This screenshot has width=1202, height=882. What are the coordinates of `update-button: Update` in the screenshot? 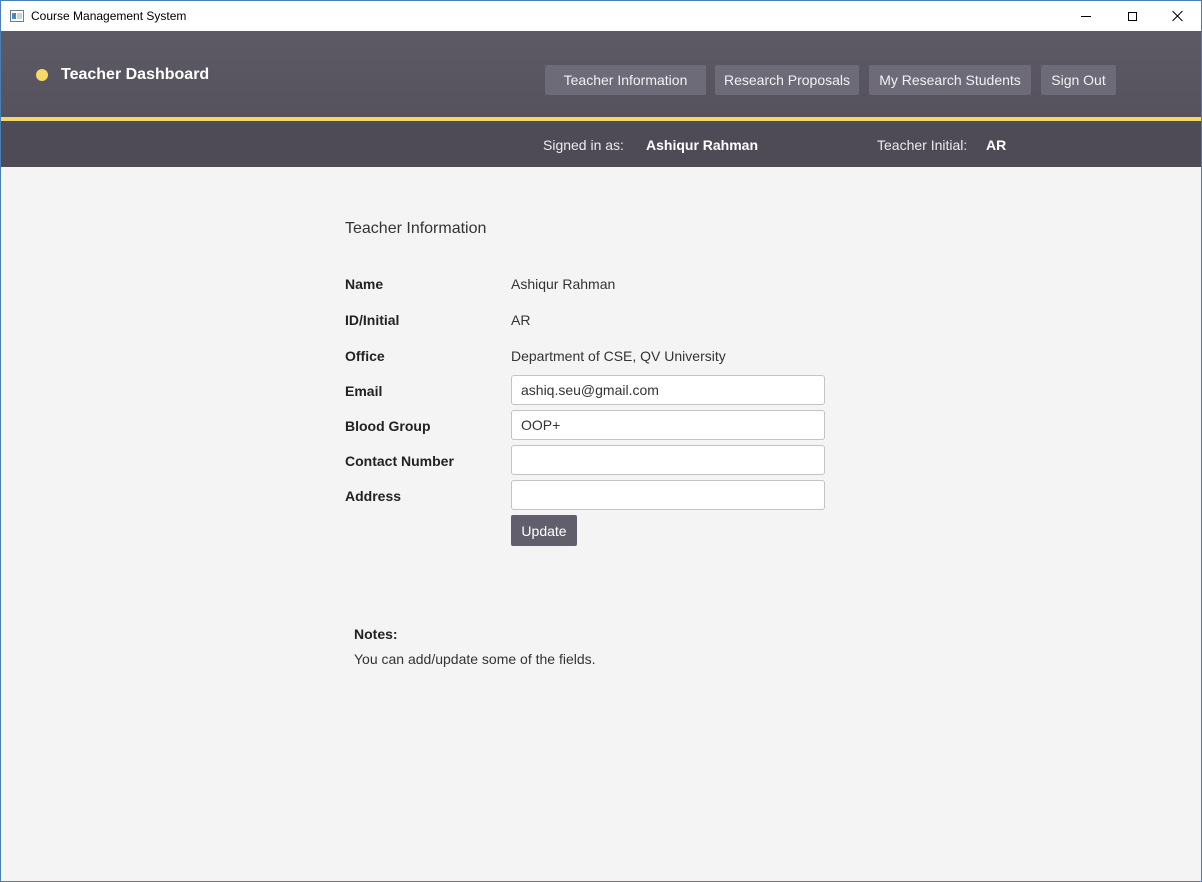 It's located at (544, 530).